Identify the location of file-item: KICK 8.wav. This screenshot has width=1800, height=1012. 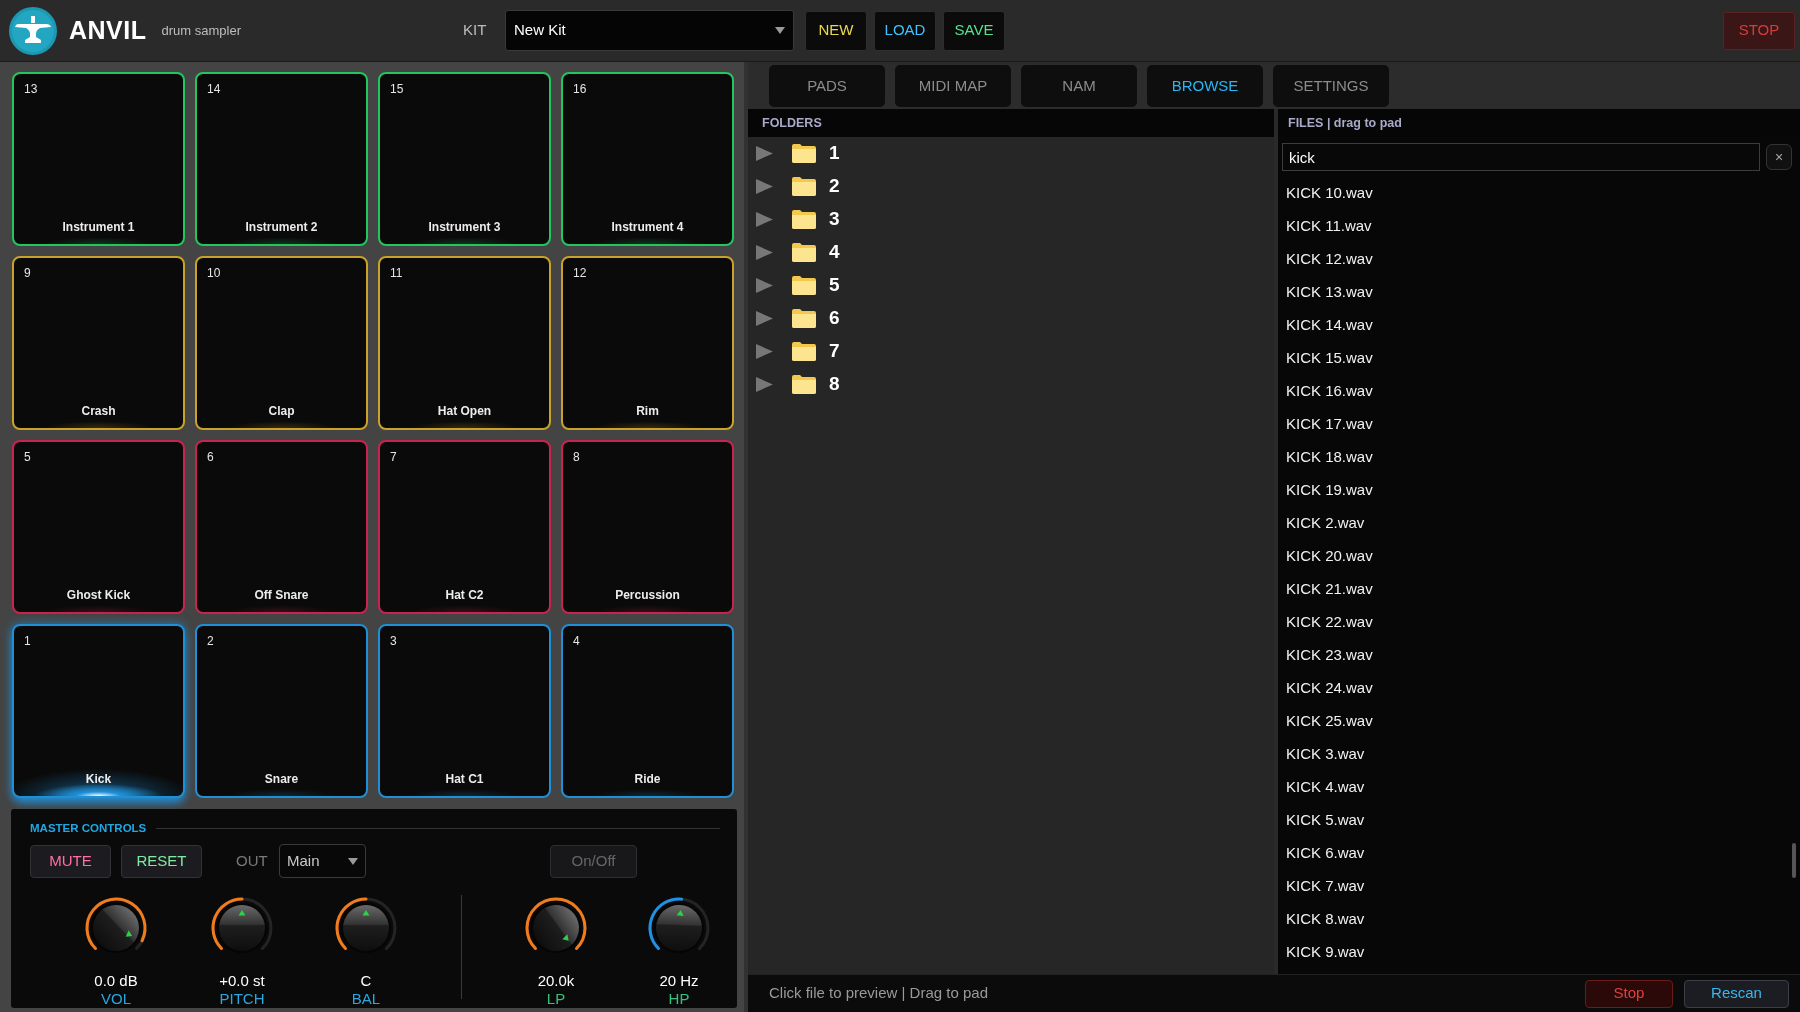
(1325, 919).